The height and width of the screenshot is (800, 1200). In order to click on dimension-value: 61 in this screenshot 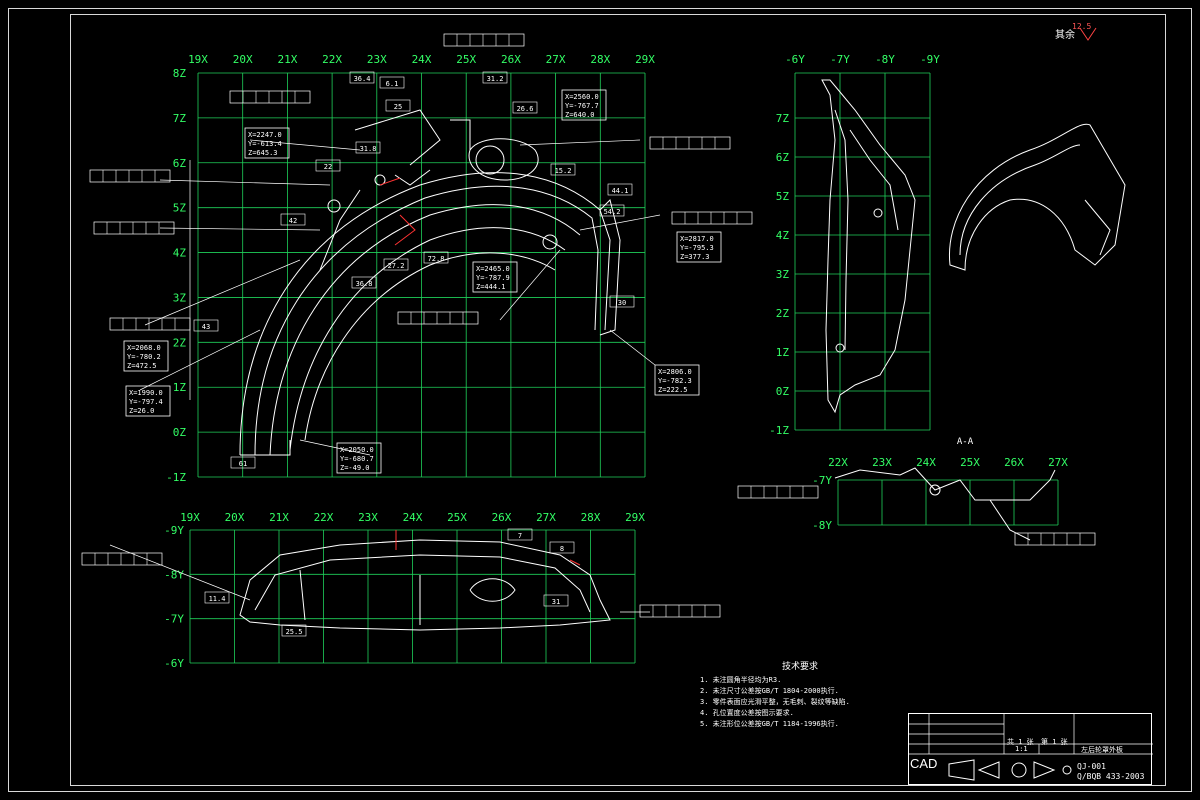, I will do `click(243, 464)`.